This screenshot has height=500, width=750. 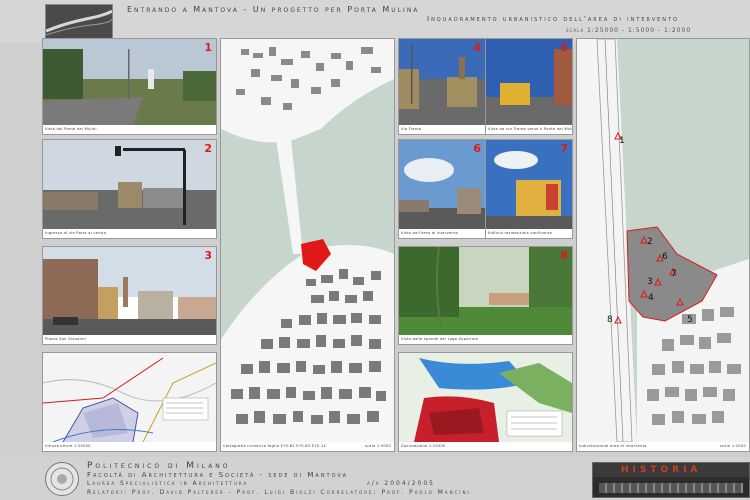 I want to click on area-marker: 4, so click(x=651, y=298).